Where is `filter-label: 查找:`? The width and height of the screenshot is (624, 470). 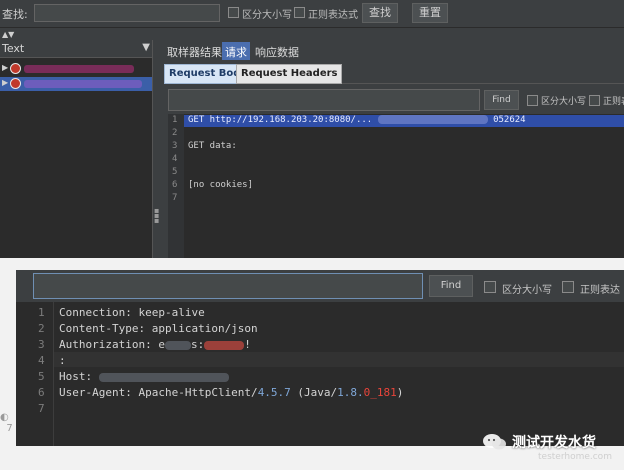
filter-label: 查找: is located at coordinates (15, 14).